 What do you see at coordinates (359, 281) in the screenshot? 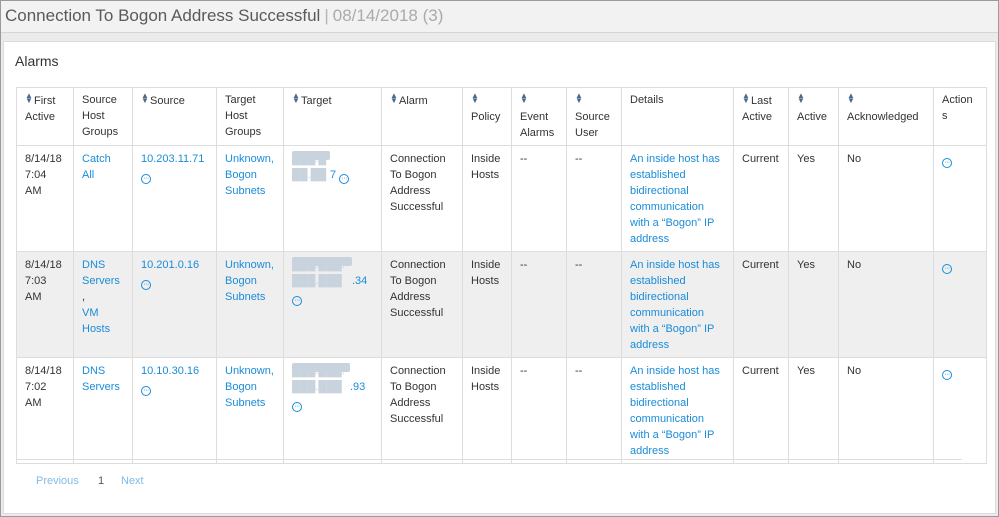
I see `target-ip-link: .34` at bounding box center [359, 281].